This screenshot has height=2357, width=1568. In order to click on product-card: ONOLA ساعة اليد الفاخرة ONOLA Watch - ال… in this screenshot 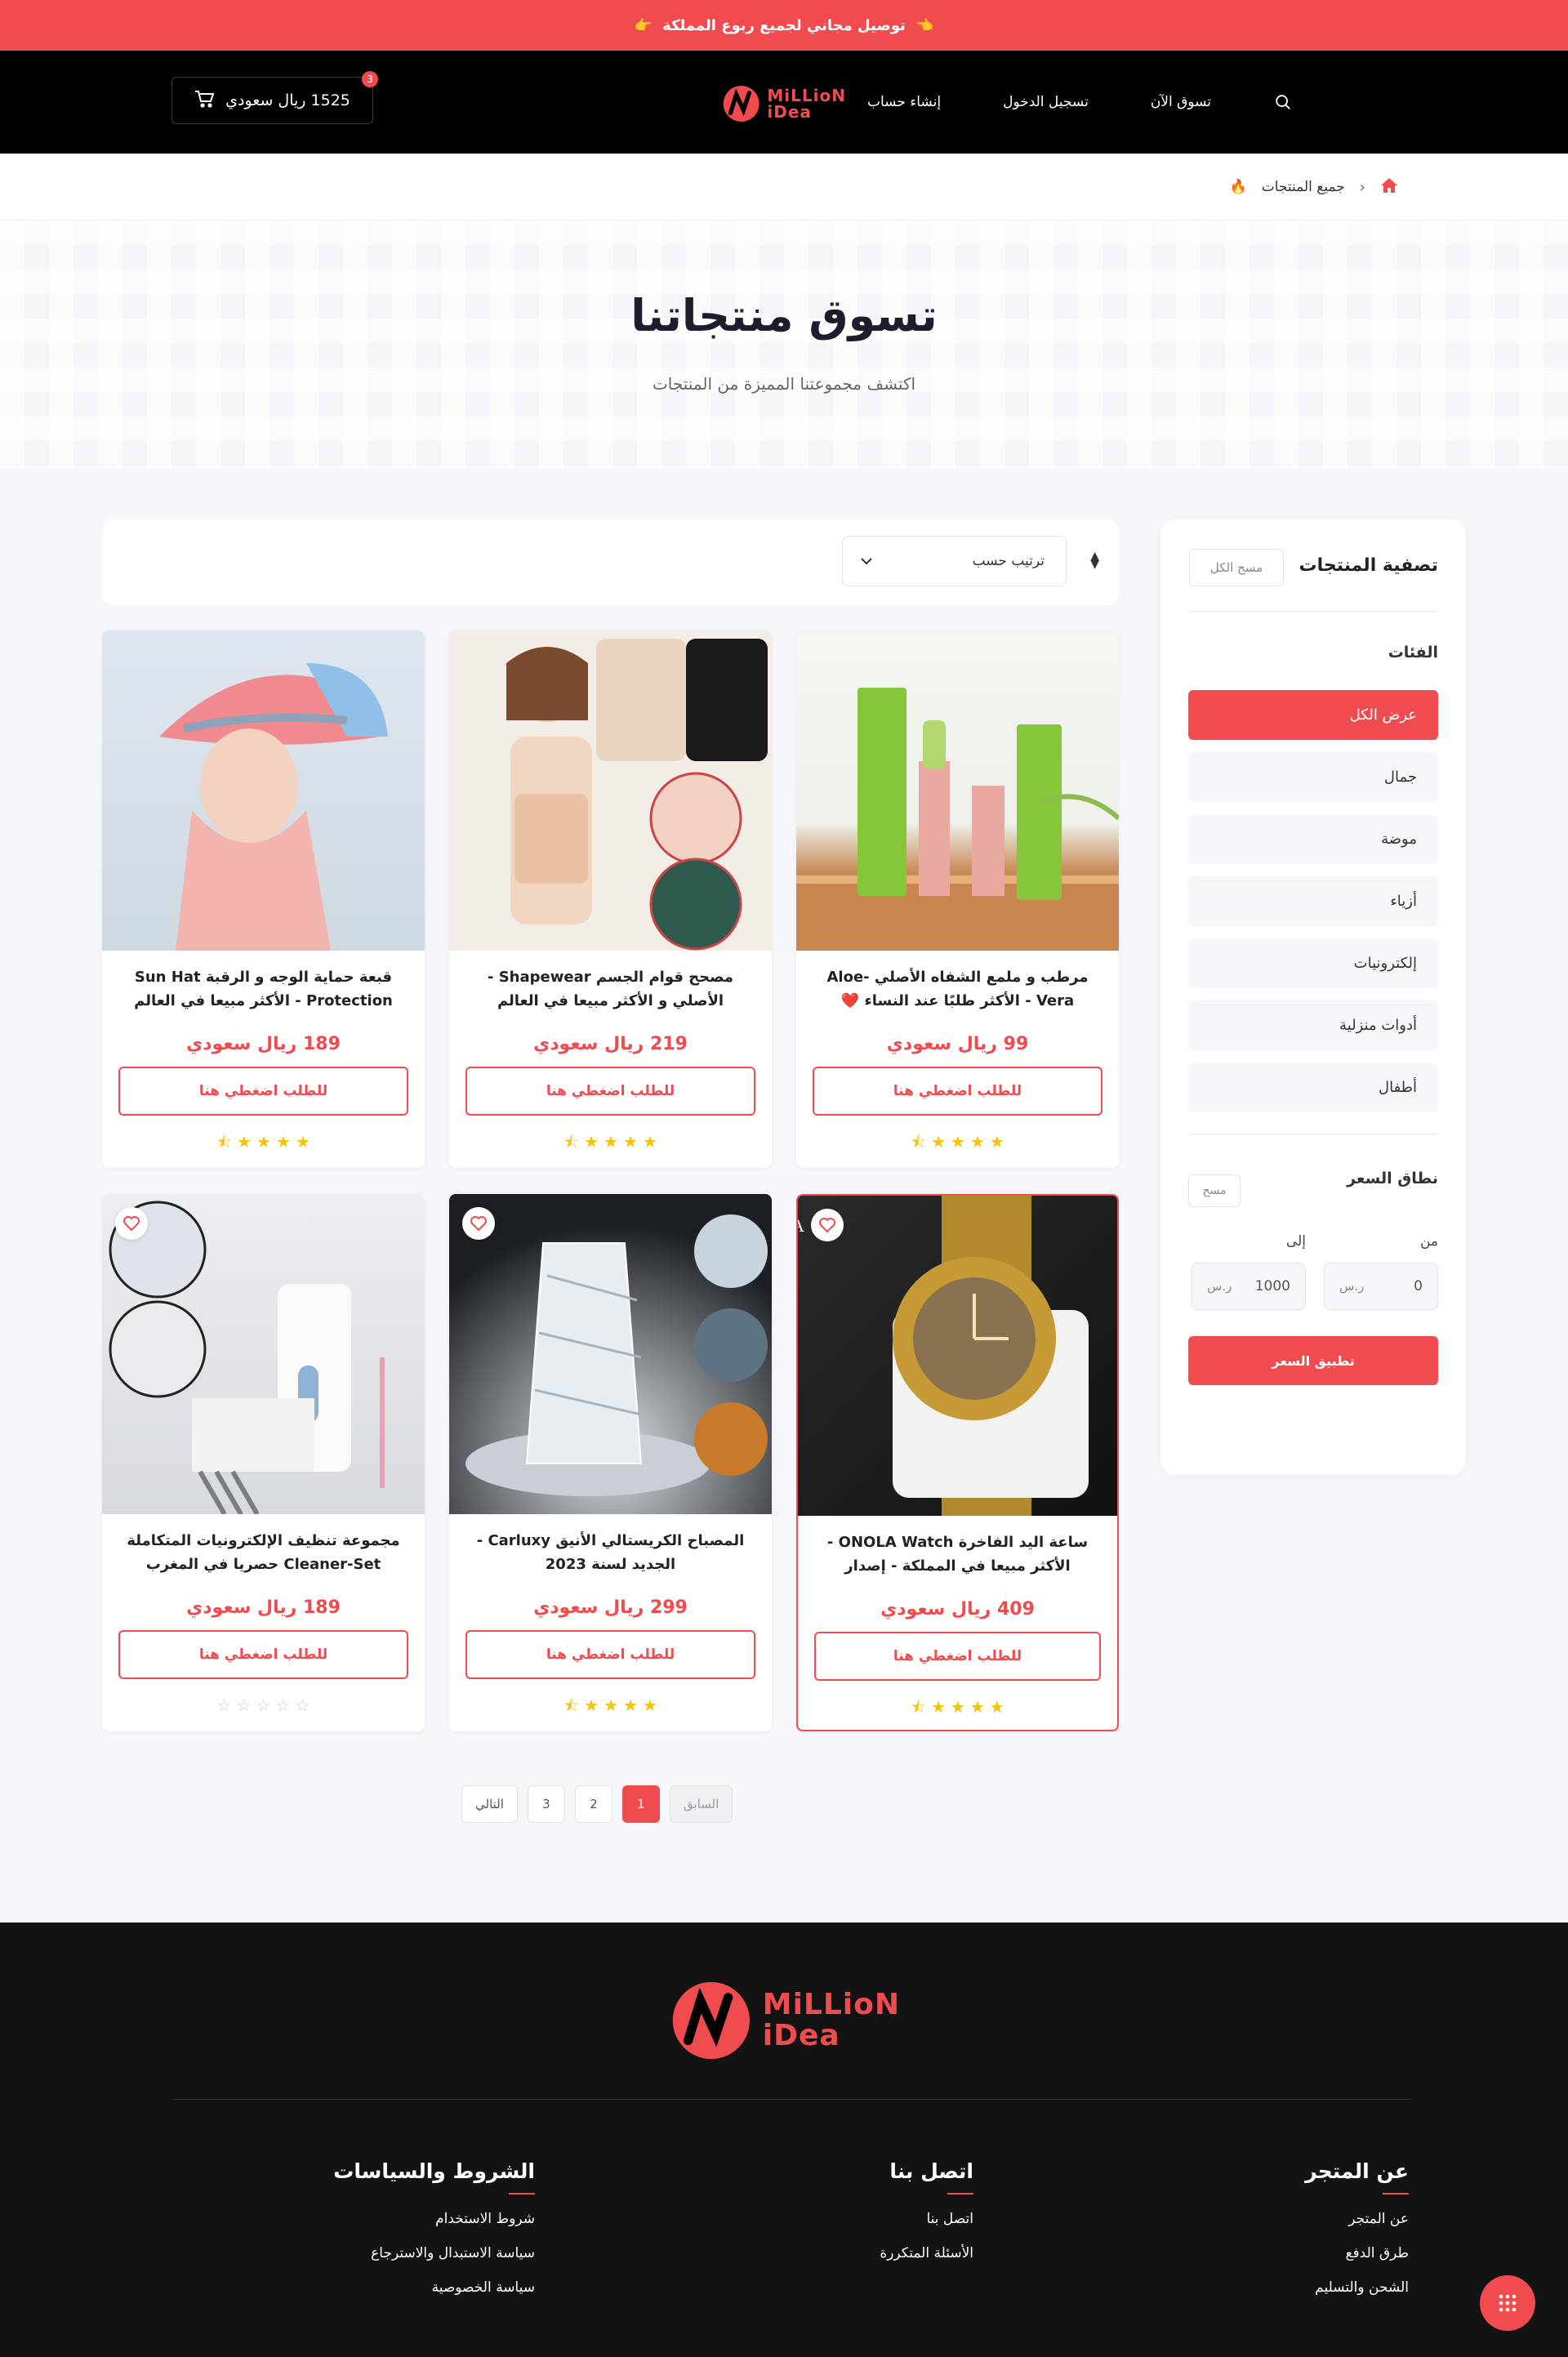, I will do `click(958, 1462)`.